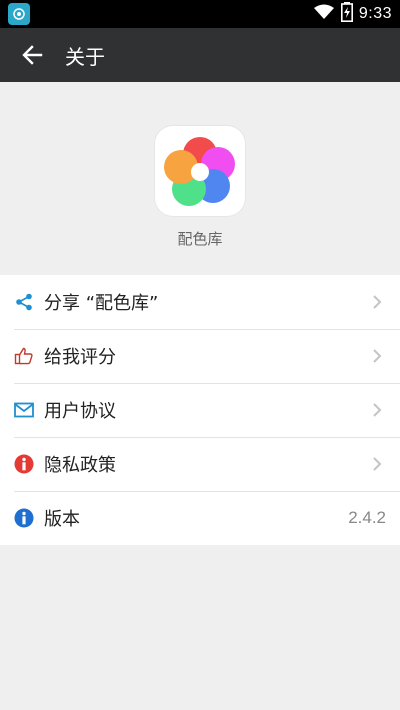 Image resolution: width=400 pixels, height=710 pixels. I want to click on menu-item-label: 用户协议, so click(80, 411).